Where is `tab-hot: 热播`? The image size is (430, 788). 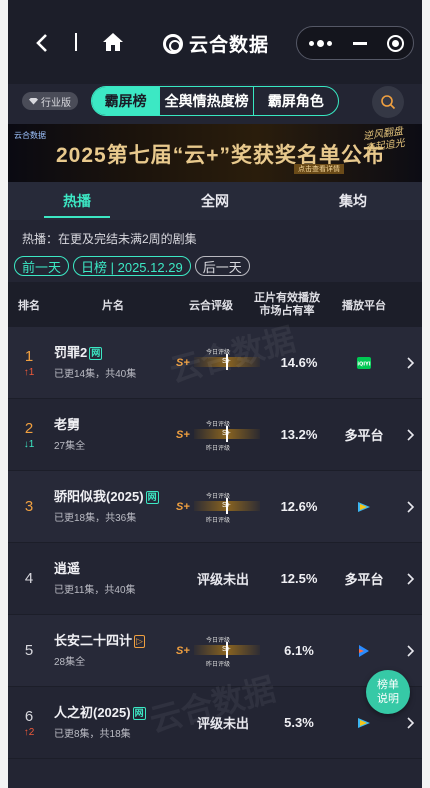 tab-hot: 热播 is located at coordinates (77, 201).